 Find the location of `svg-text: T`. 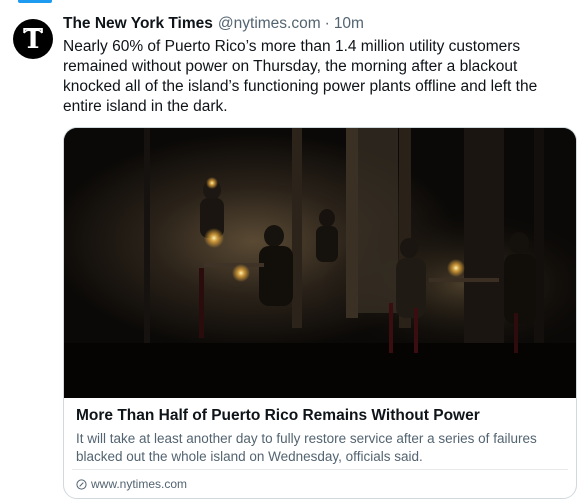

svg-text: T is located at coordinates (33, 39).